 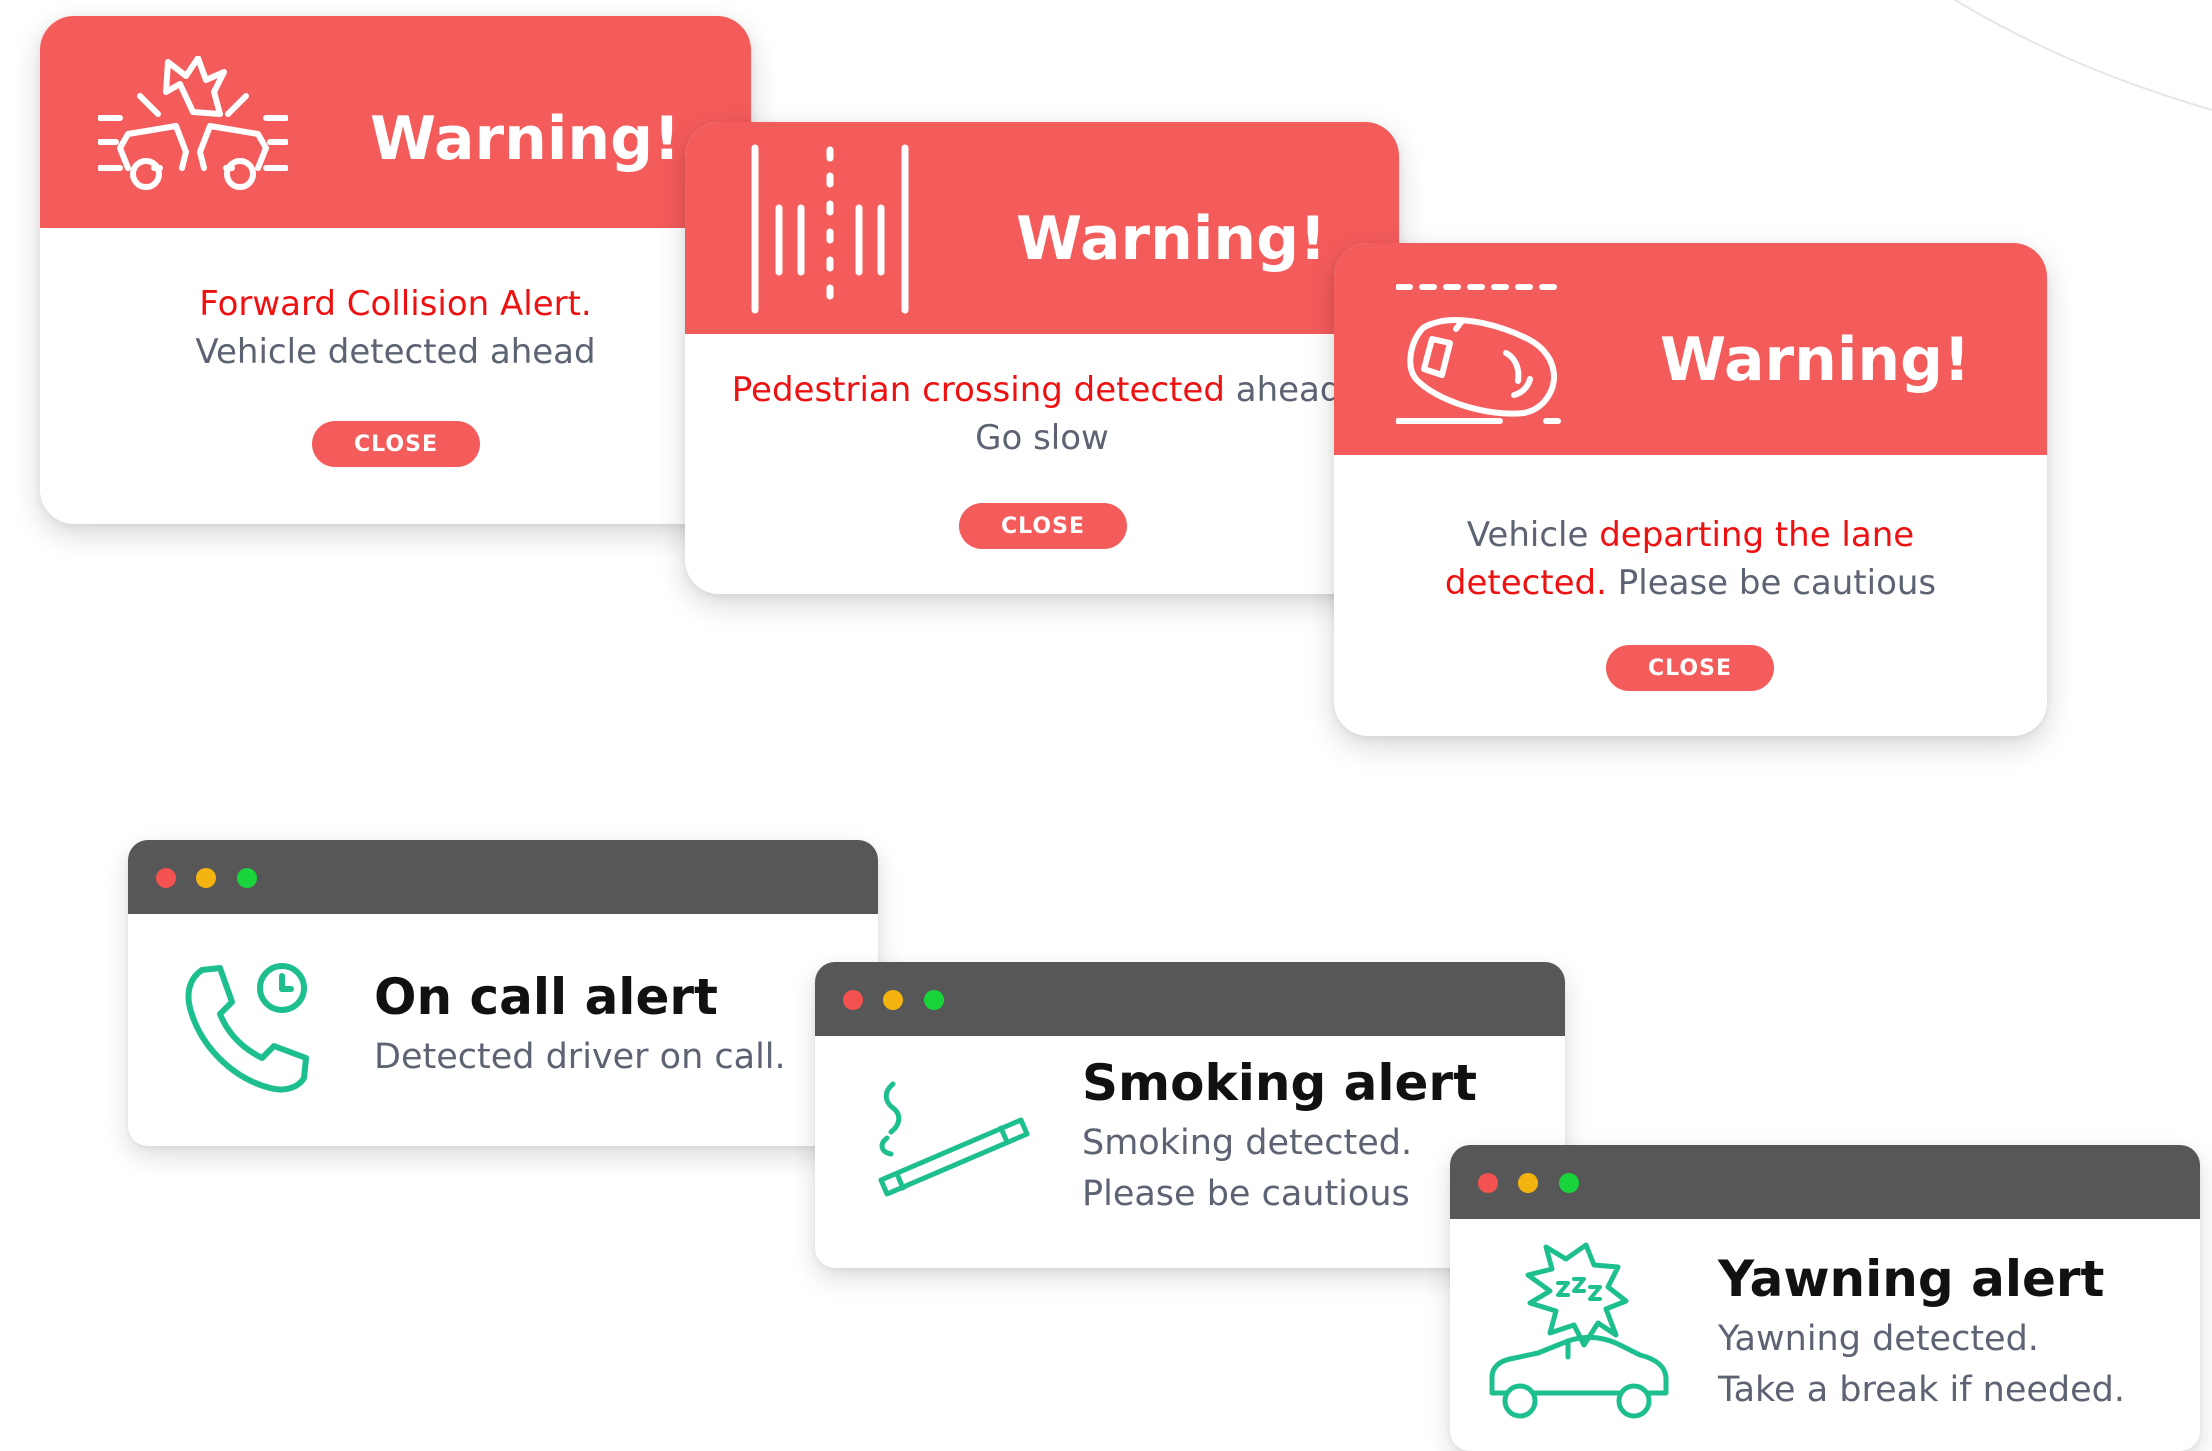 I want to click on alert-line2: Please be cautious, so click(x=1246, y=1194).